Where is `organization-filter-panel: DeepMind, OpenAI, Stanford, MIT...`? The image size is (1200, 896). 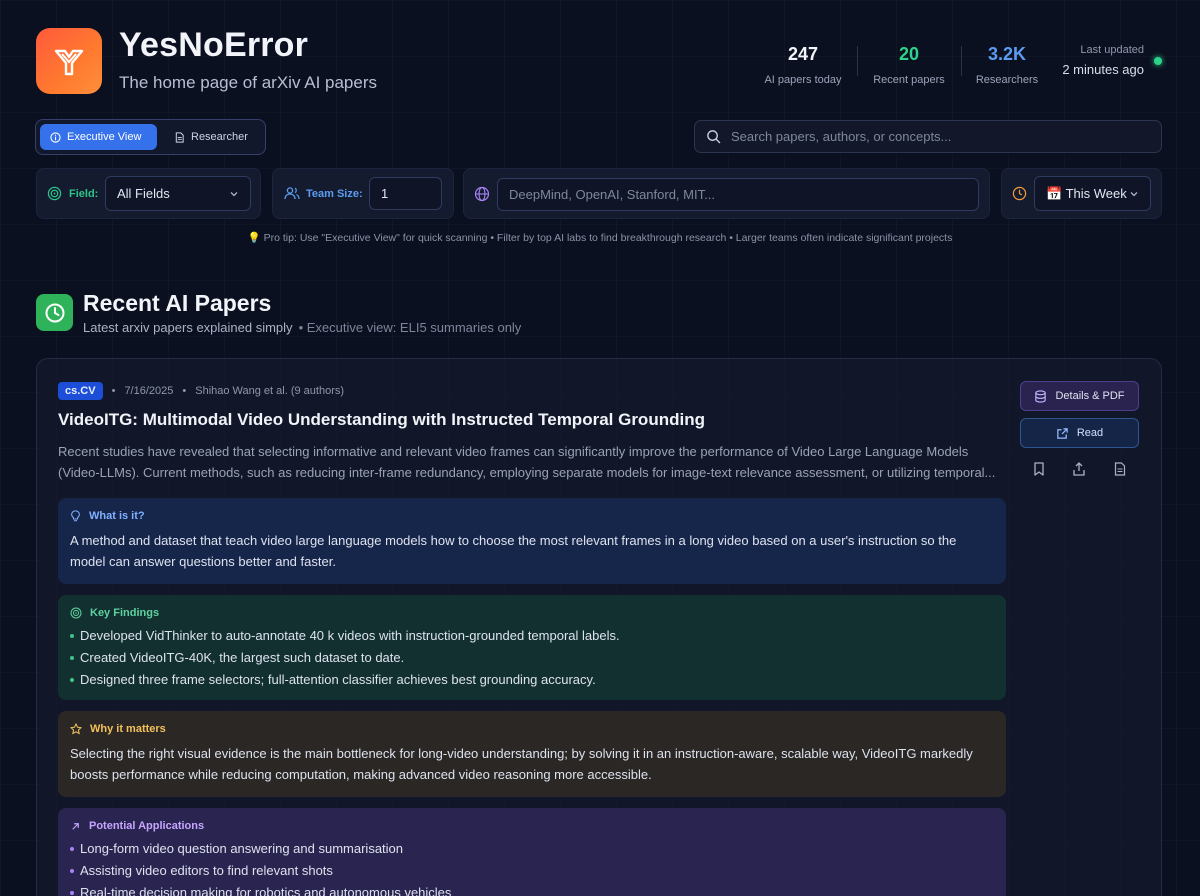 organization-filter-panel: DeepMind, OpenAI, Stanford, MIT... is located at coordinates (726, 193).